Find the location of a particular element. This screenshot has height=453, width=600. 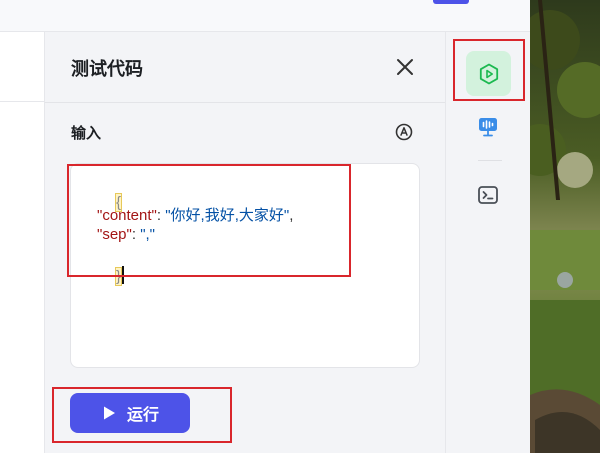

monitor-button is located at coordinates (488, 127).